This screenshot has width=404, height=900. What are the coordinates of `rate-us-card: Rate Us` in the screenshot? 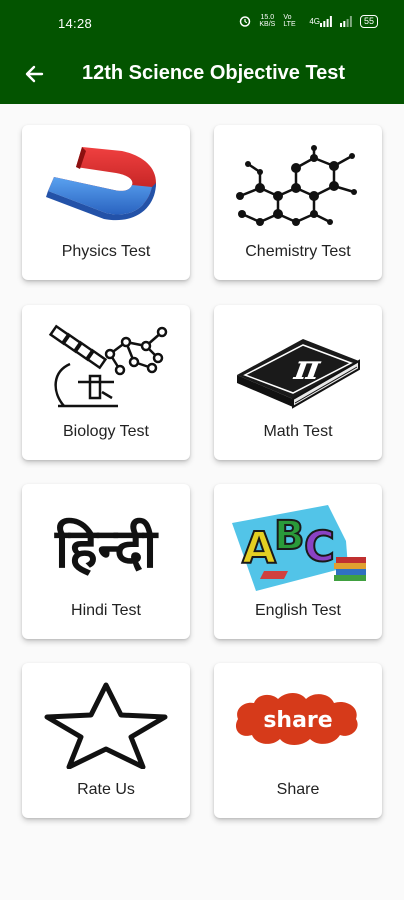 It's located at (106, 740).